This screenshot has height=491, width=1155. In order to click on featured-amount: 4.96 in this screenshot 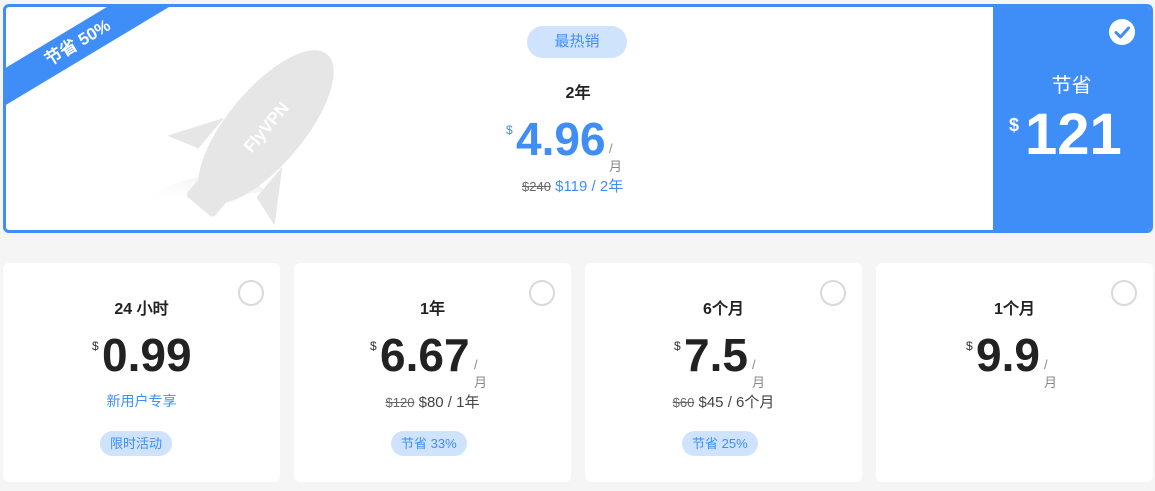, I will do `click(561, 139)`.